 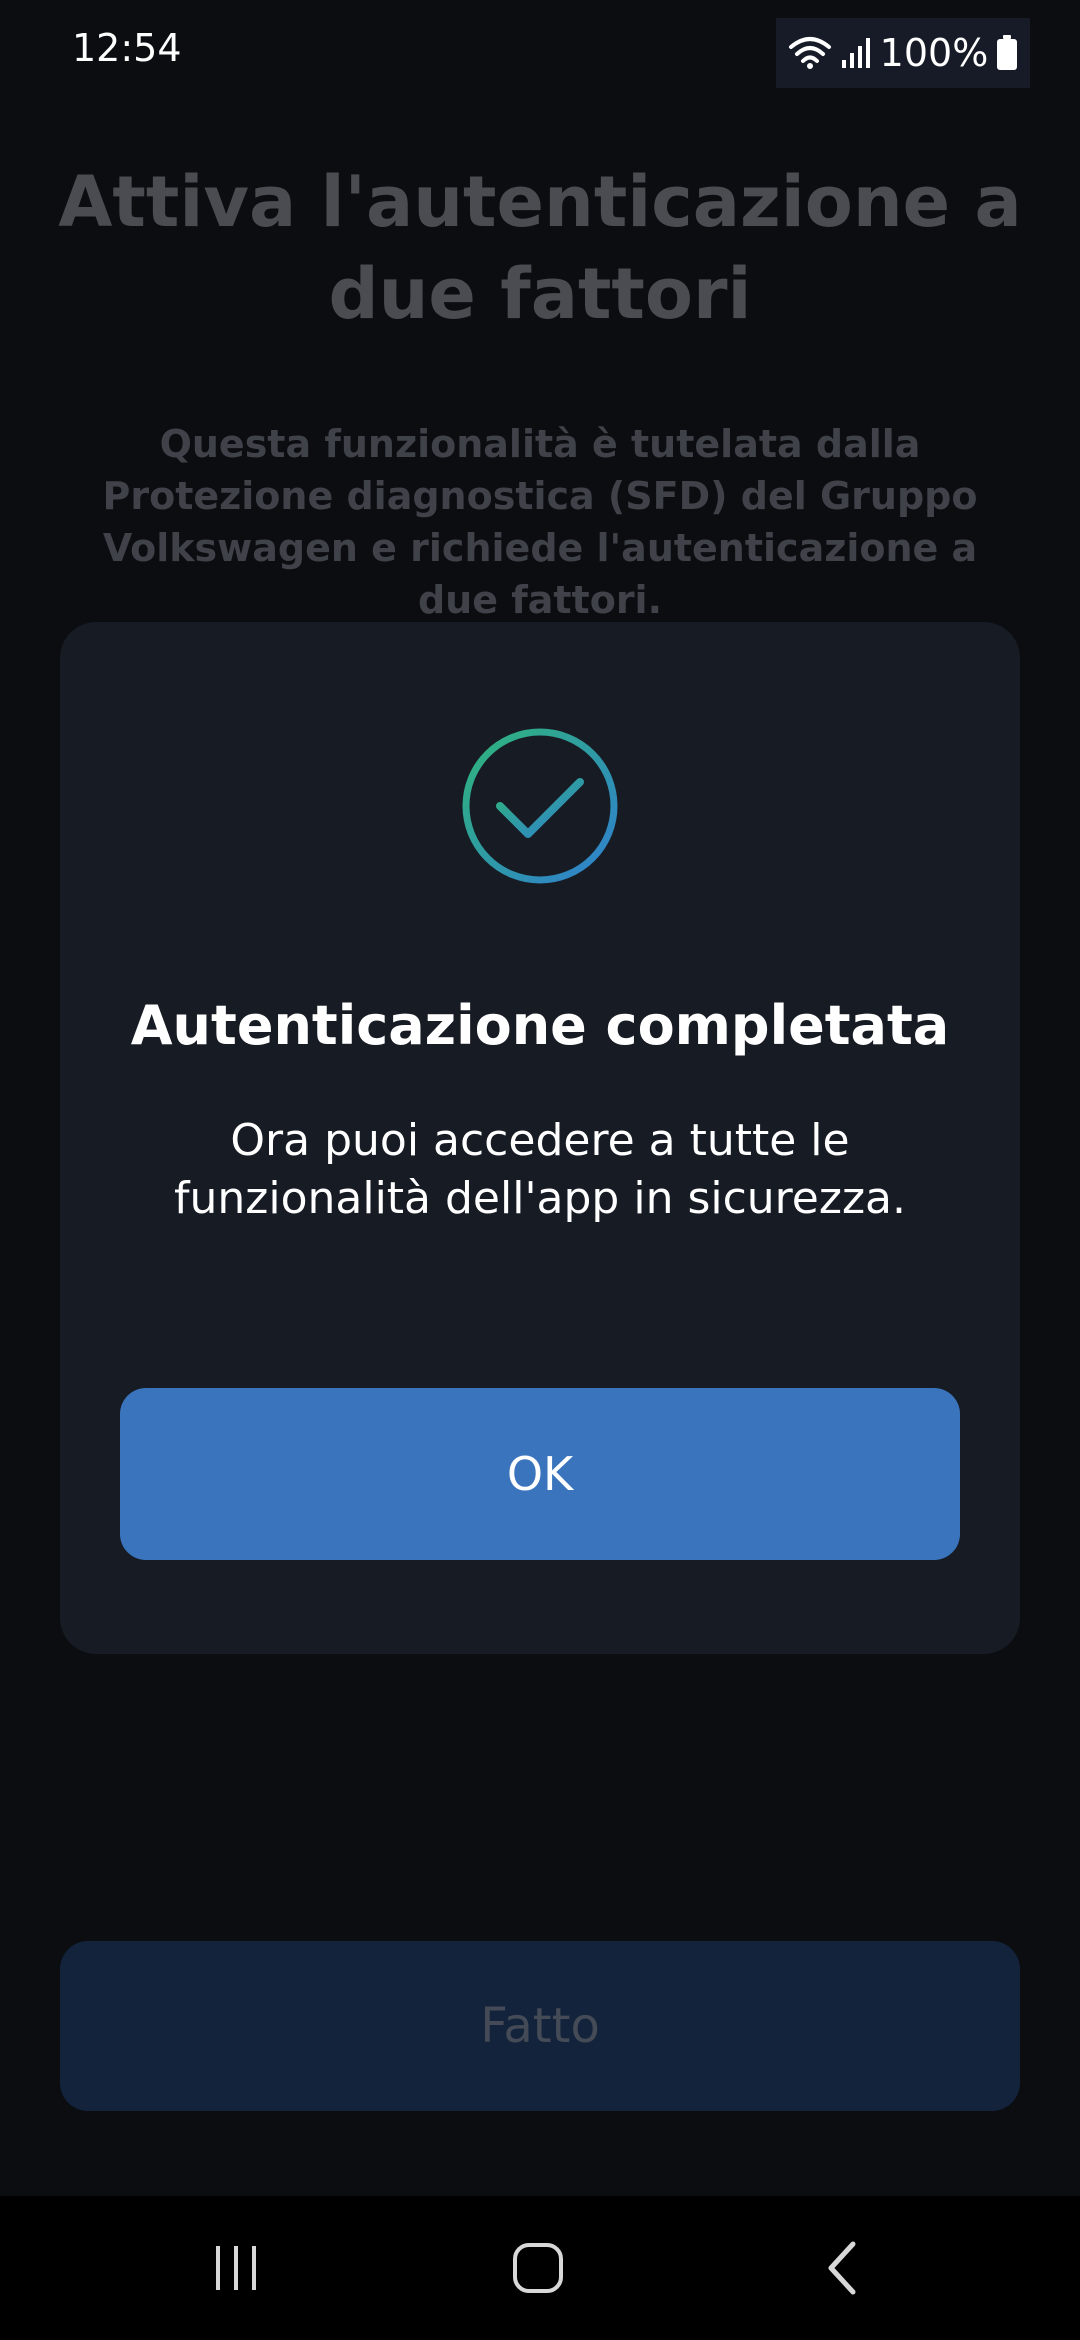 What do you see at coordinates (540, 1025) in the screenshot?
I see `dialog-title: Autenticazione completata` at bounding box center [540, 1025].